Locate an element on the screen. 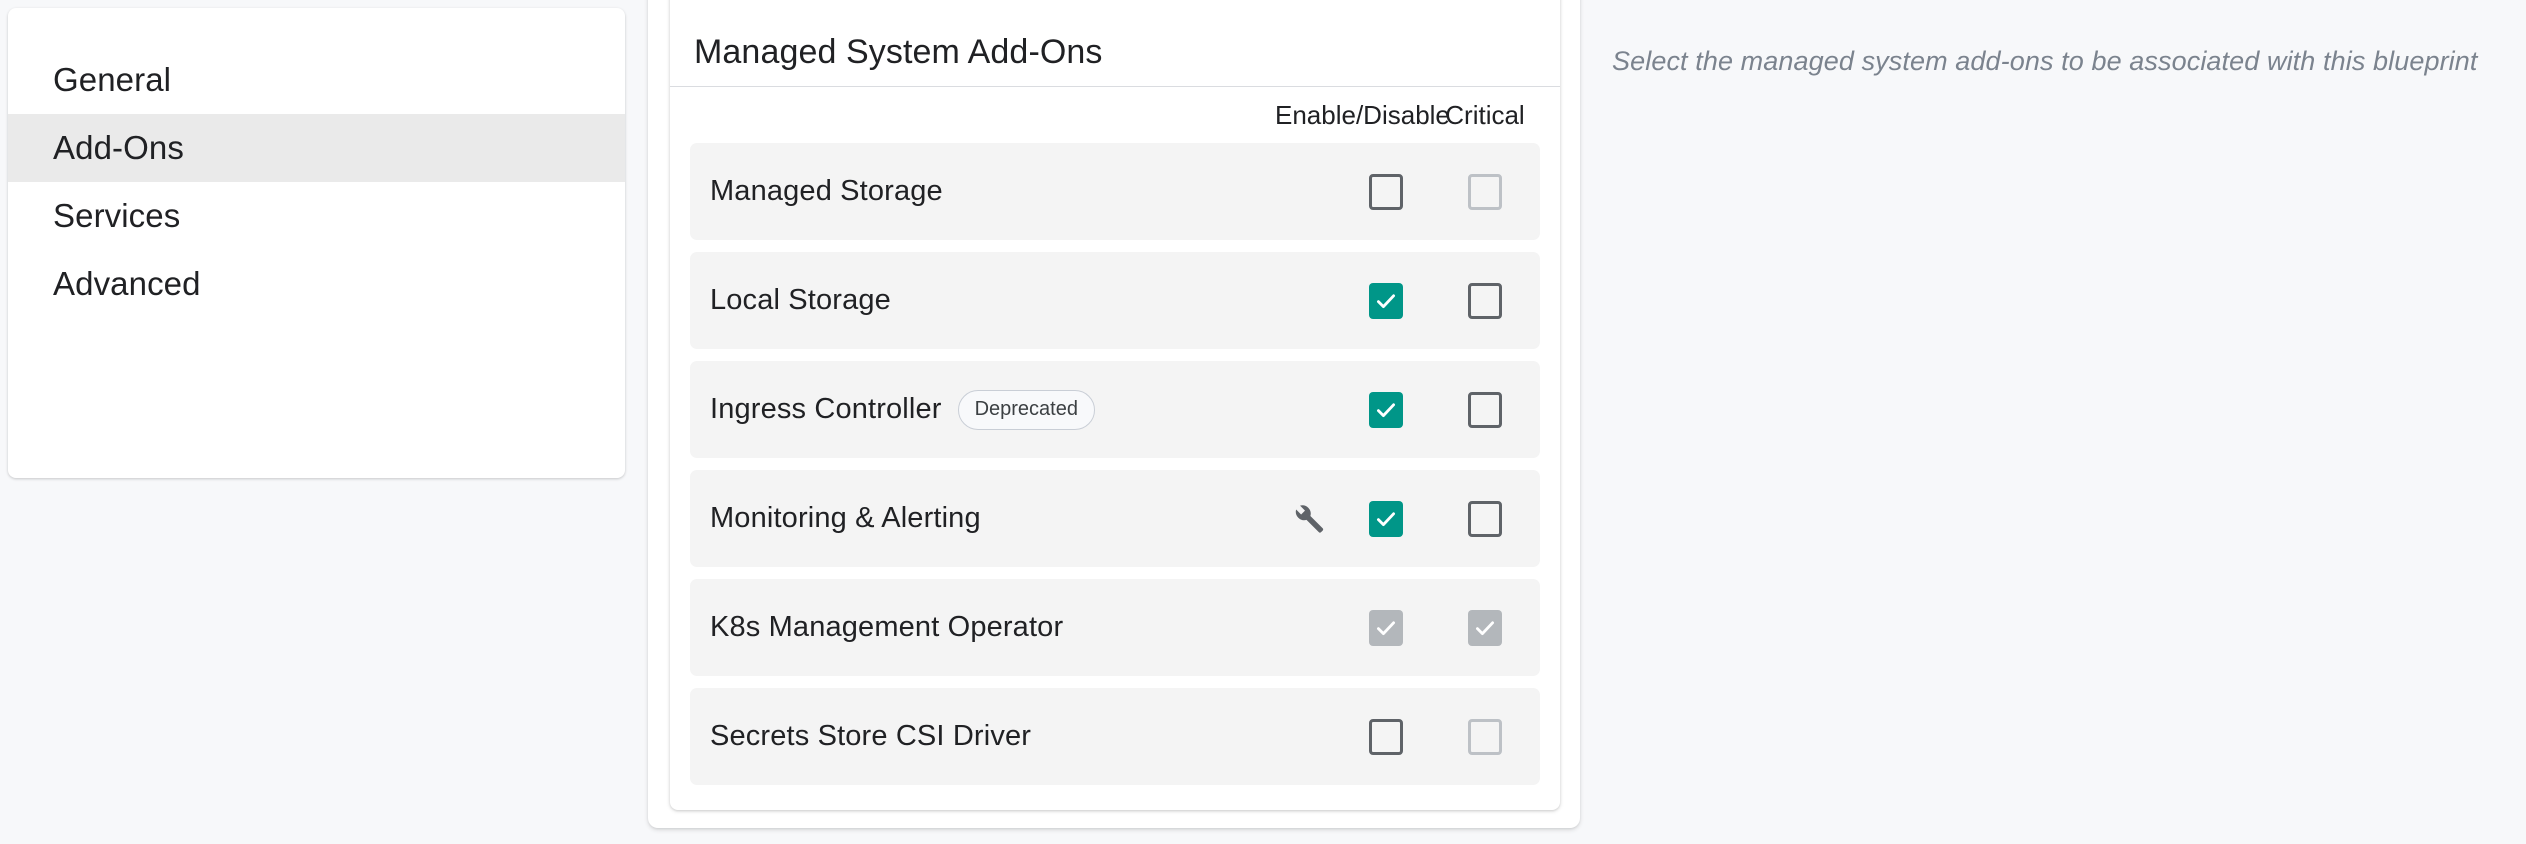  column-header-enable-disable: Enable/Disable is located at coordinates (1362, 114).